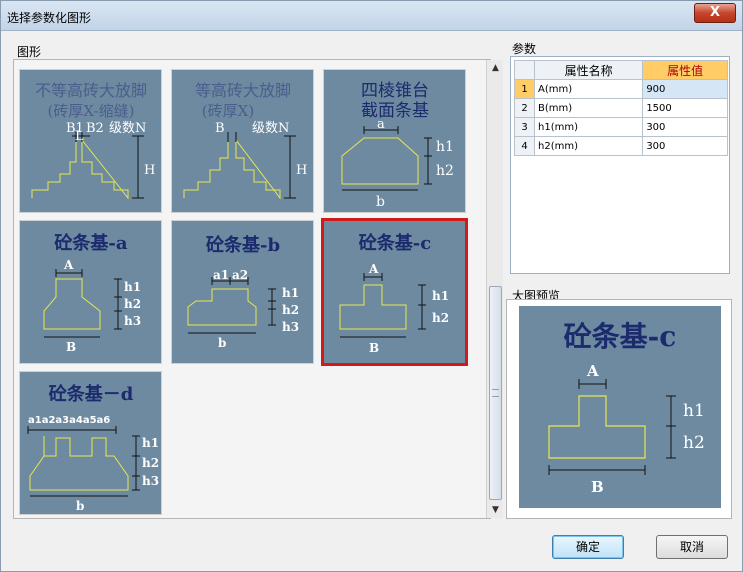 The height and width of the screenshot is (572, 743). I want to click on shape-diagram: 砼条基-a A h1 h2 h3 B, so click(92, 293).